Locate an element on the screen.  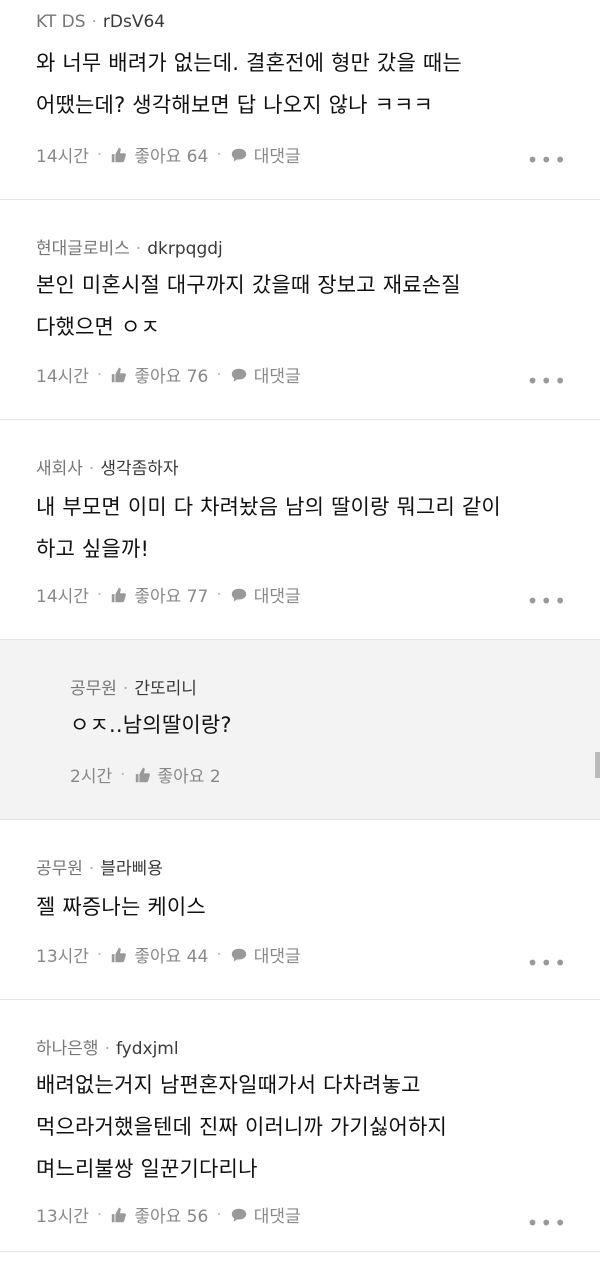
comment-line: 배려없는거지 남편혼자일때가서 다차려놓고 is located at coordinates (228, 1085).